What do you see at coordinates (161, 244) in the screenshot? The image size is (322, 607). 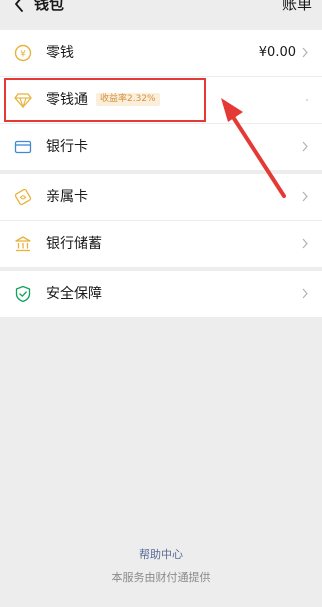 I see `row-bank-savings: 银行储蓄` at bounding box center [161, 244].